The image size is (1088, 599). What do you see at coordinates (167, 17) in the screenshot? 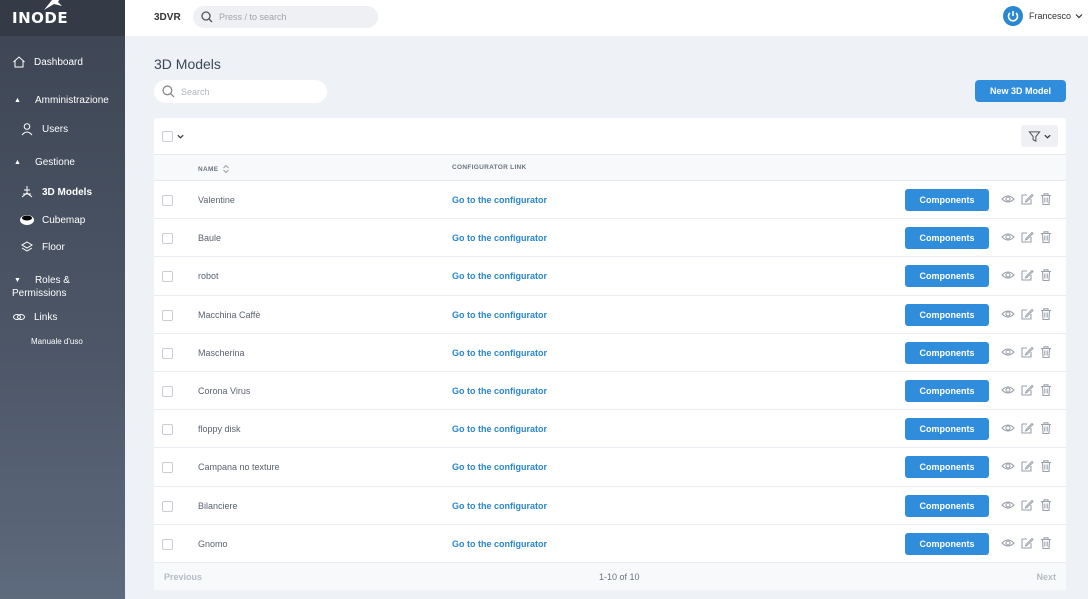
I see `app-name: 3DVR` at bounding box center [167, 17].